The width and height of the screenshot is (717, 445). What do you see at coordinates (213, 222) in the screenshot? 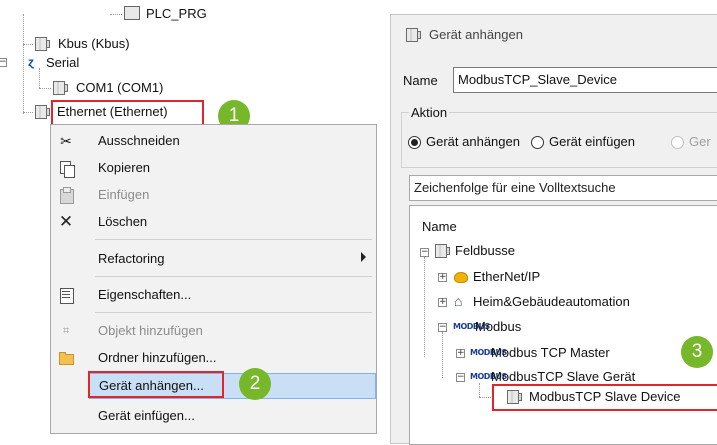
I see `menu-item-delete: ✕ Löschen` at bounding box center [213, 222].